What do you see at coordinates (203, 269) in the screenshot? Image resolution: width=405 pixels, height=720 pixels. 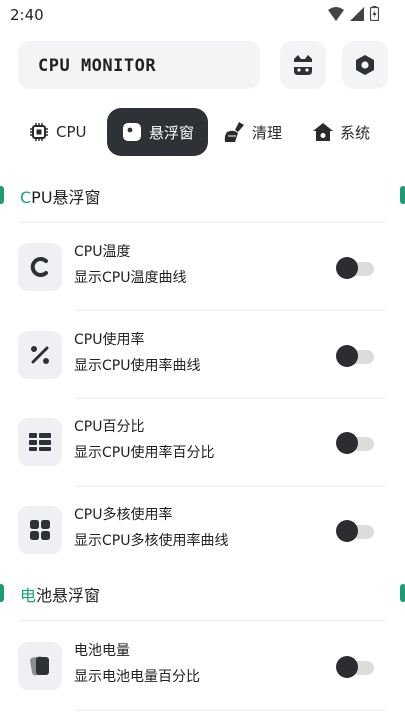 I see `list-item-cpu-temperature: CPU温度 显示CPU温度曲线` at bounding box center [203, 269].